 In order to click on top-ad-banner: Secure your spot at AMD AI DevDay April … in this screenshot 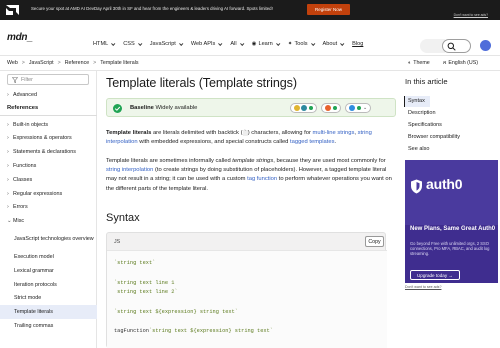, I will do `click(250, 10)`.